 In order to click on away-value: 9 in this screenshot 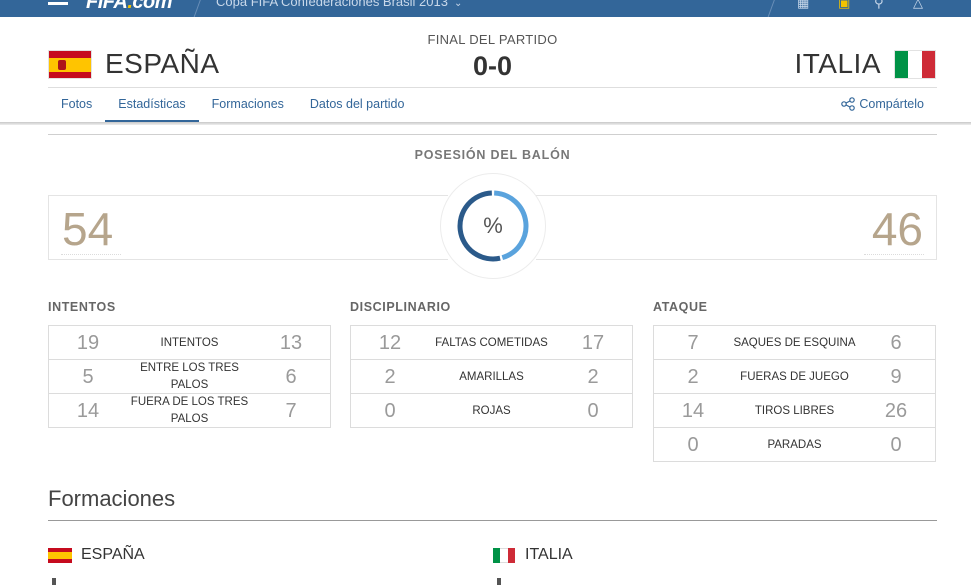, I will do `click(896, 377)`.